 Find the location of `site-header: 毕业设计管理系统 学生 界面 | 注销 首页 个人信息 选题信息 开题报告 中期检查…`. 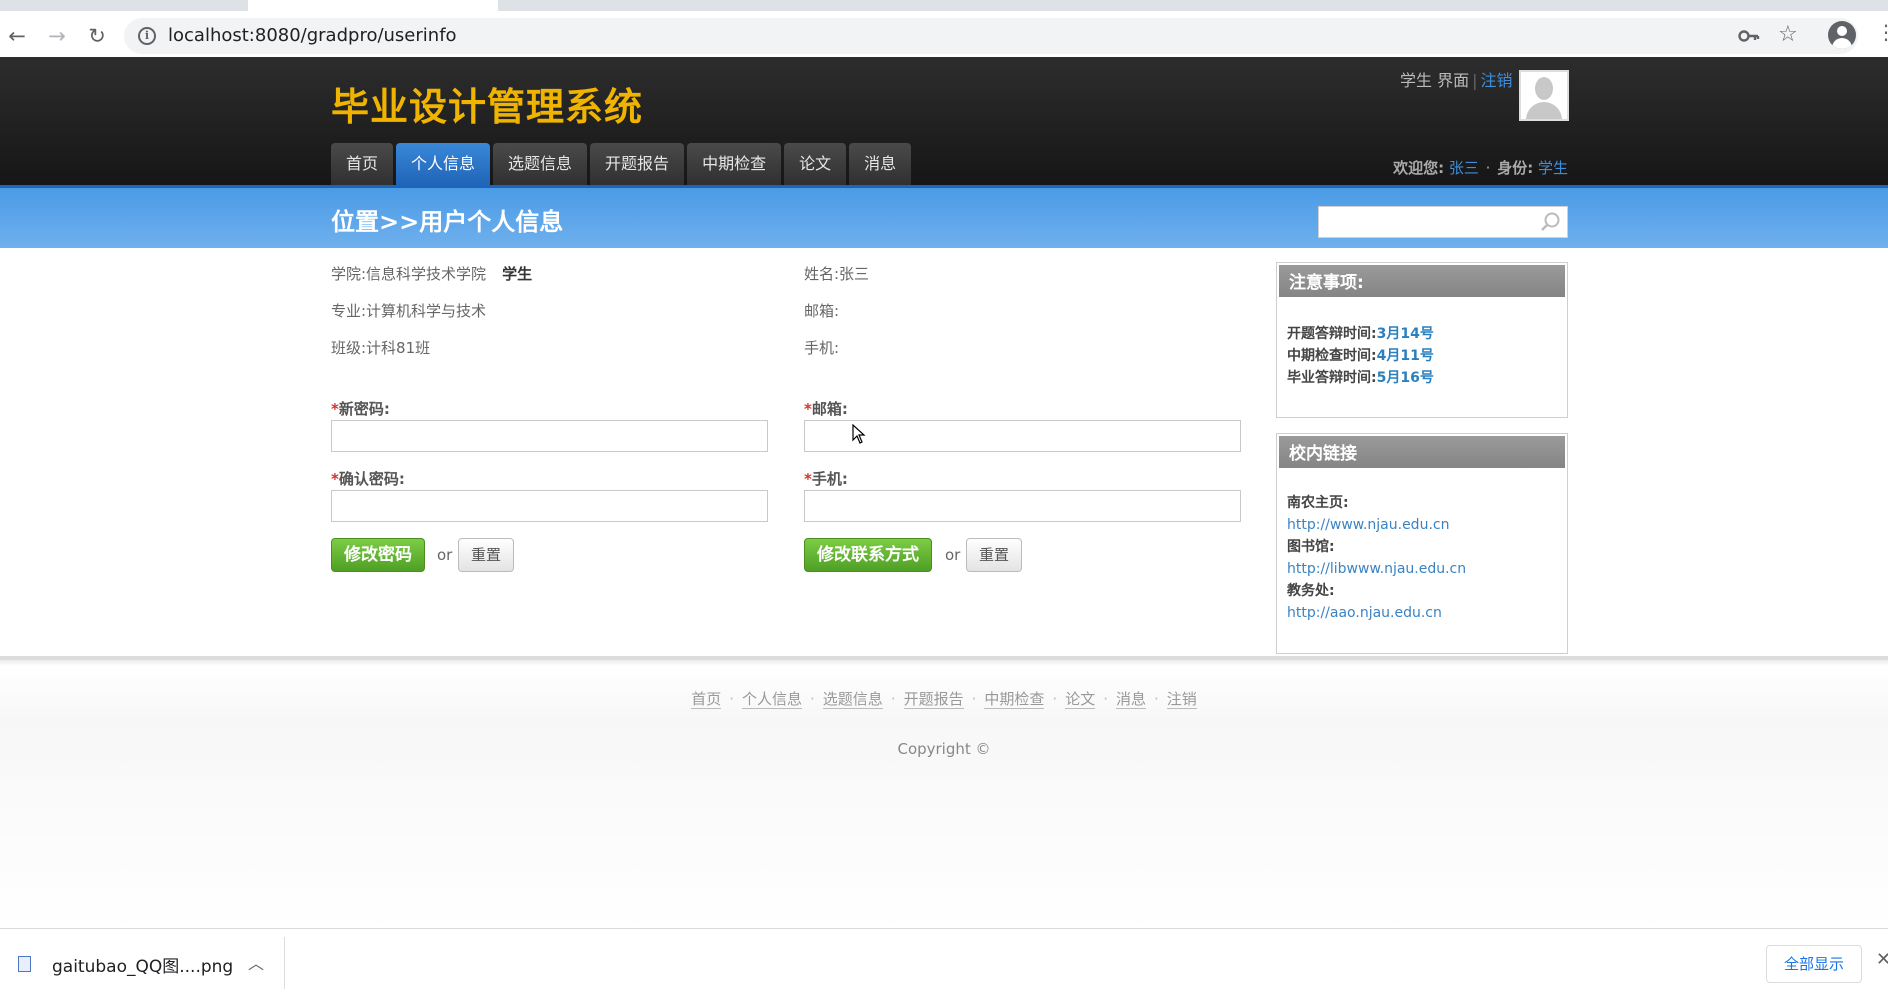

site-header: 毕业设计管理系统 学生 界面 | 注销 首页 个人信息 选题信息 开题报告 中期检查… is located at coordinates (944, 121).